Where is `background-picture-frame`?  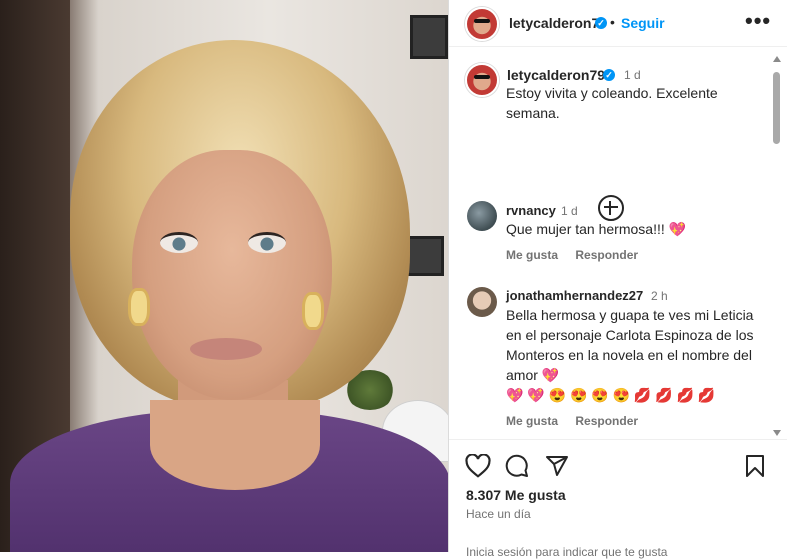
background-picture-frame is located at coordinates (429, 37).